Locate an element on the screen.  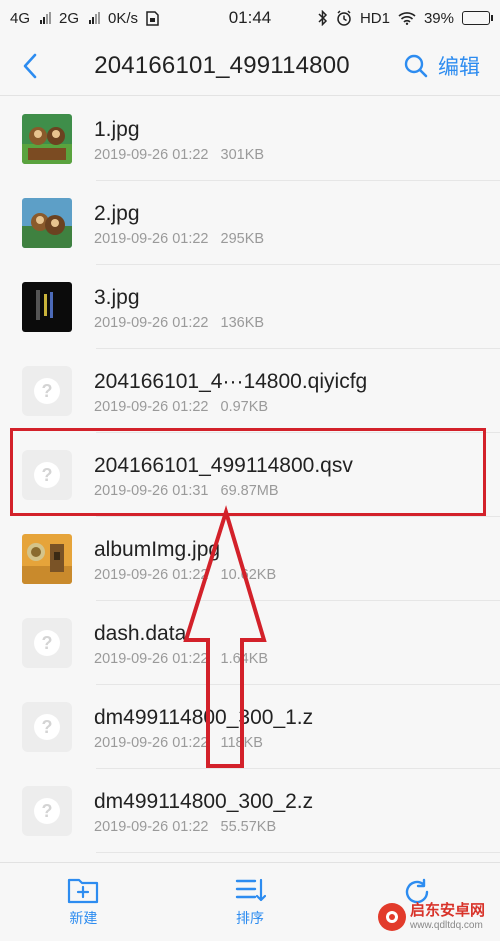
wifi-icon is located at coordinates (407, 18).